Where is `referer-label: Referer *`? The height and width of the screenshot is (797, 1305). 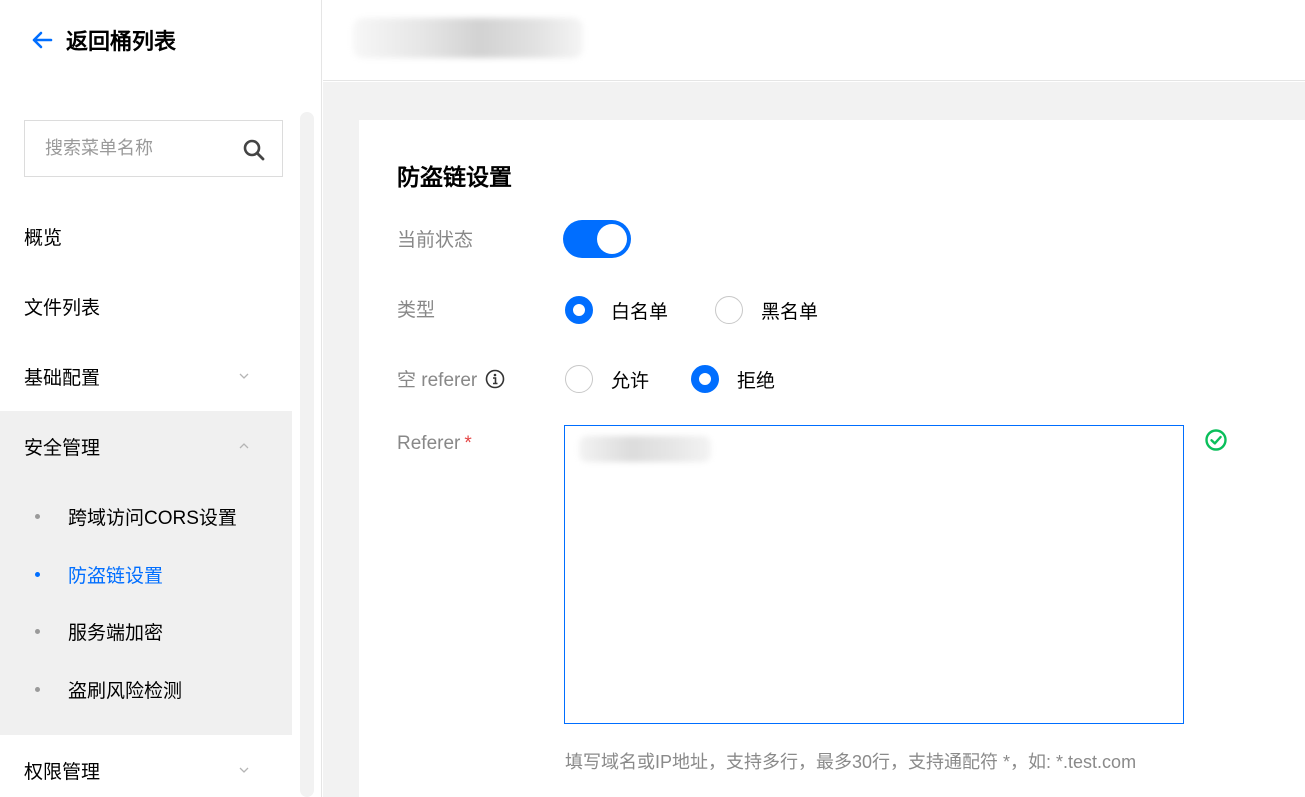 referer-label: Referer * is located at coordinates (434, 444).